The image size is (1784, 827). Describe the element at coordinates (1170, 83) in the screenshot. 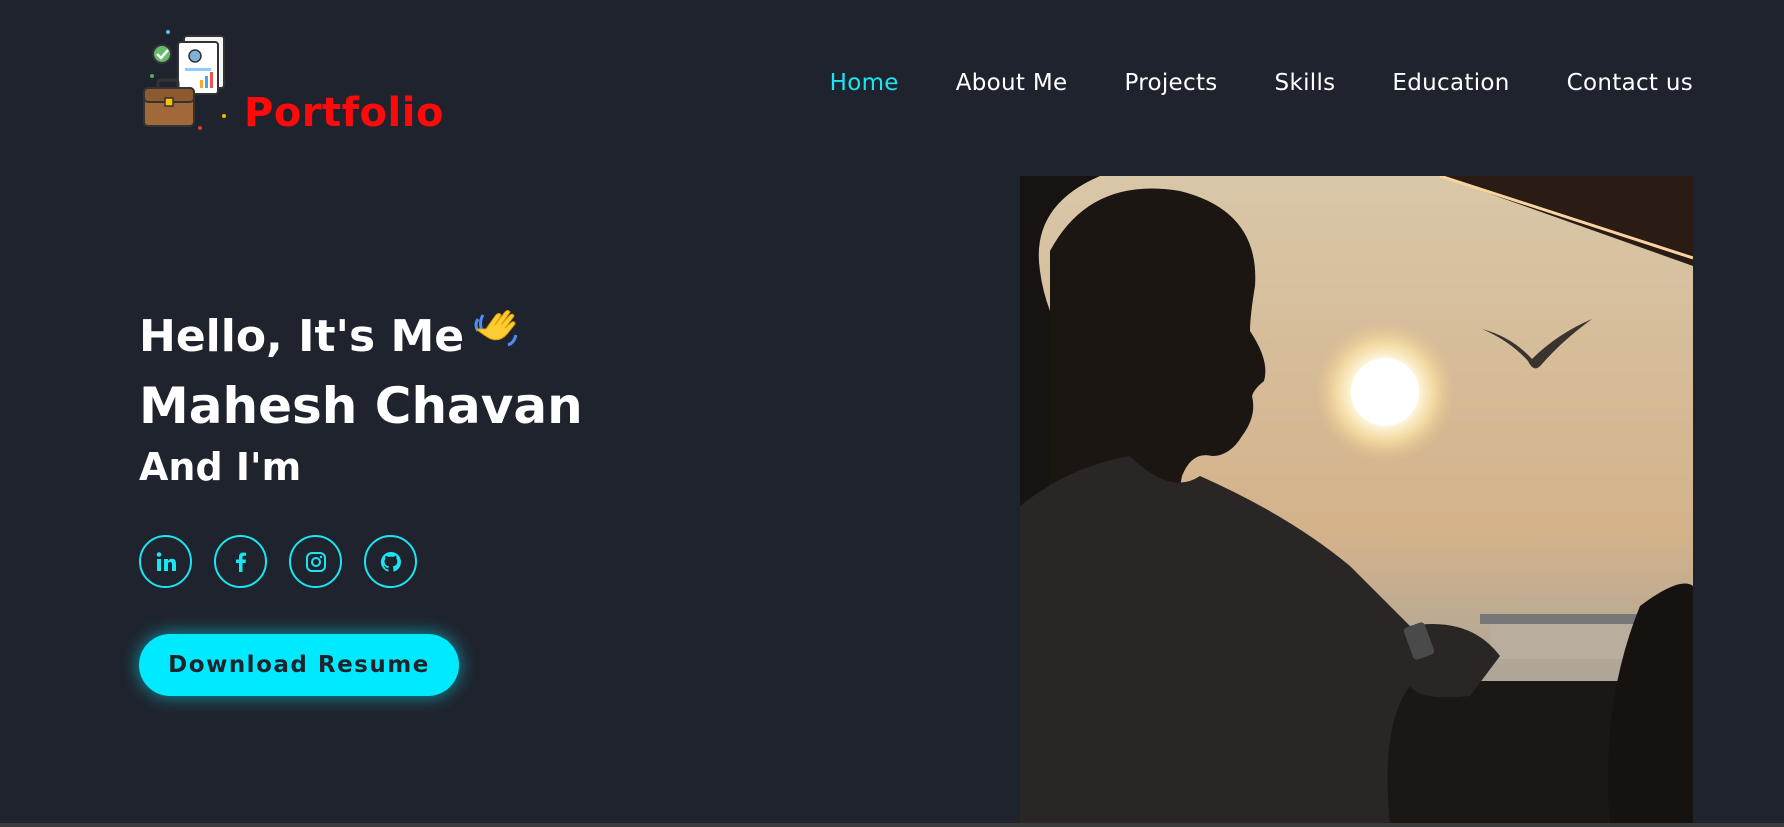

I see `nav-projects: Projects` at that location.